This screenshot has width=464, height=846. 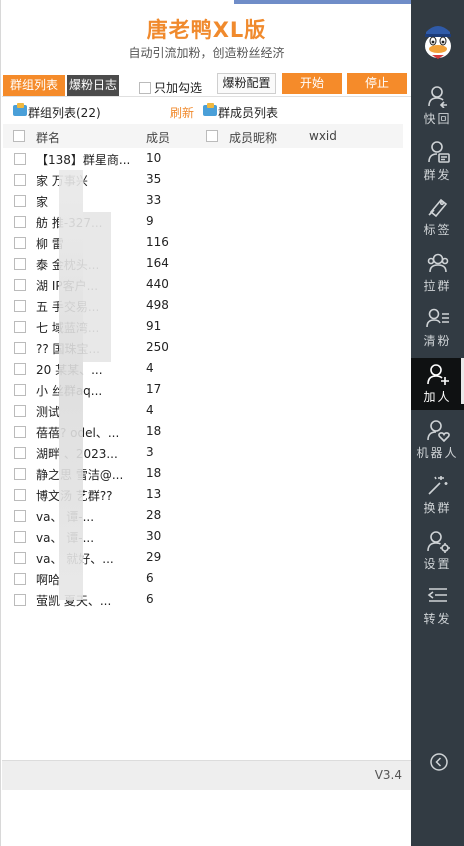 I want to click on group-row-count: 91, so click(x=154, y=326).